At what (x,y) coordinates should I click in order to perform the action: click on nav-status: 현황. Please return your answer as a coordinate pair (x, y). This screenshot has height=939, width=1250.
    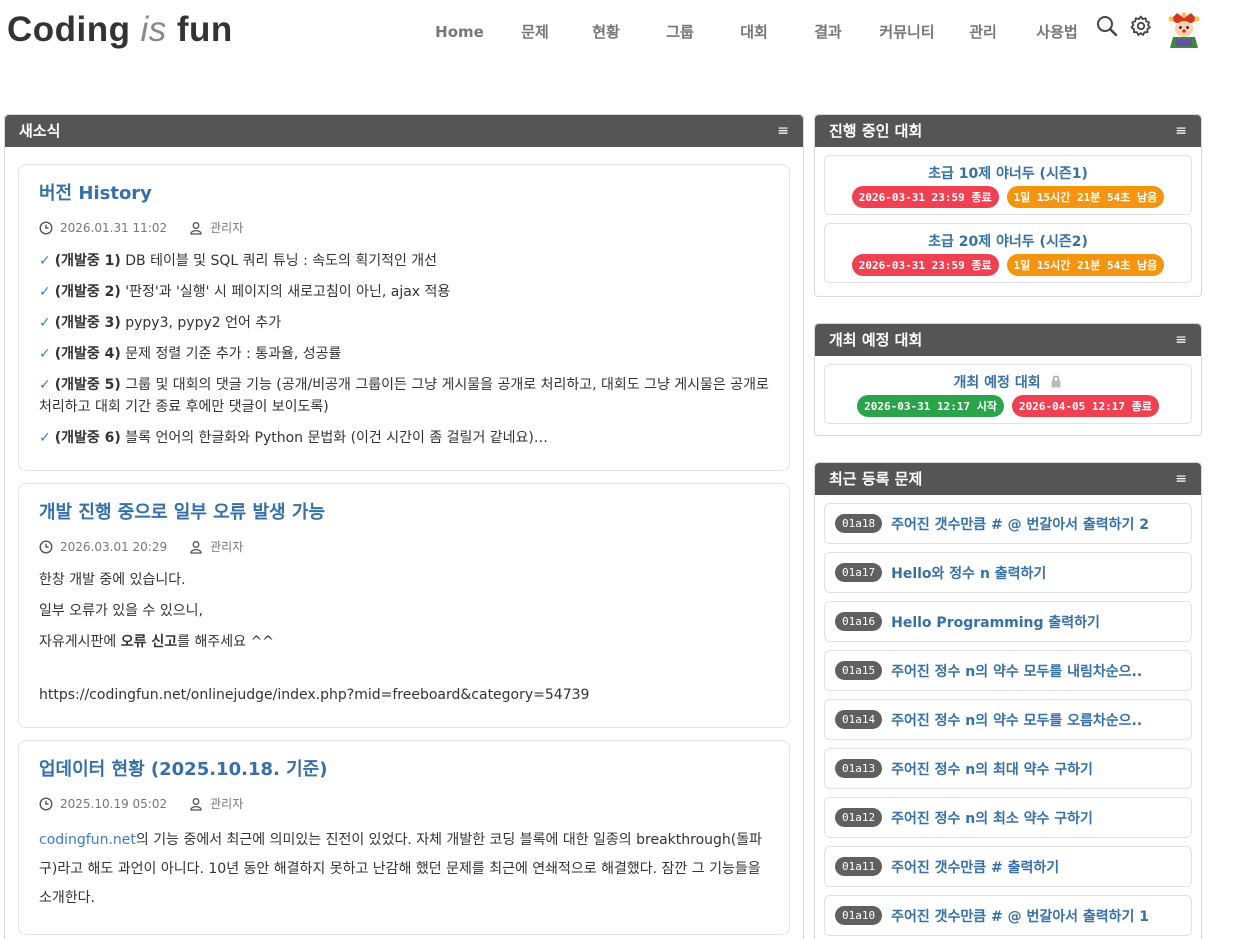
    Looking at the image, I should click on (606, 32).